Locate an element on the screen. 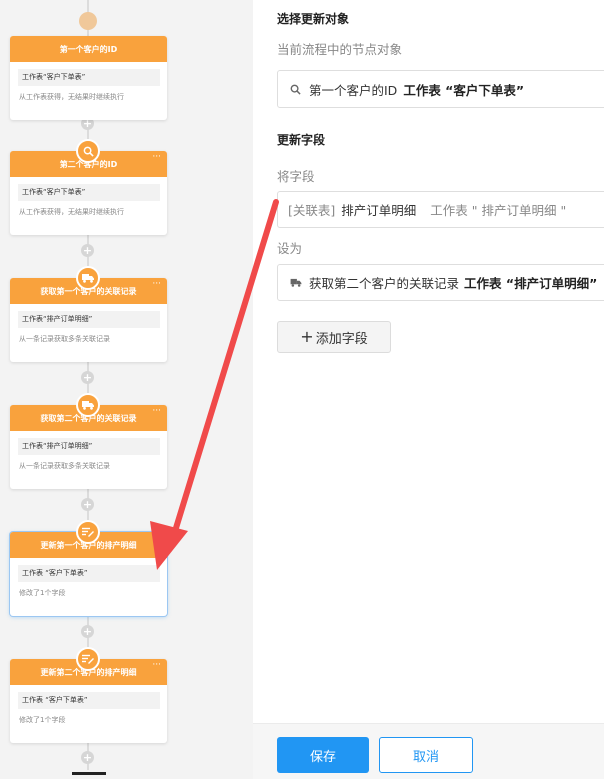 This screenshot has width=604, height=779. update-fields-title: 更新字段 is located at coordinates (301, 140).